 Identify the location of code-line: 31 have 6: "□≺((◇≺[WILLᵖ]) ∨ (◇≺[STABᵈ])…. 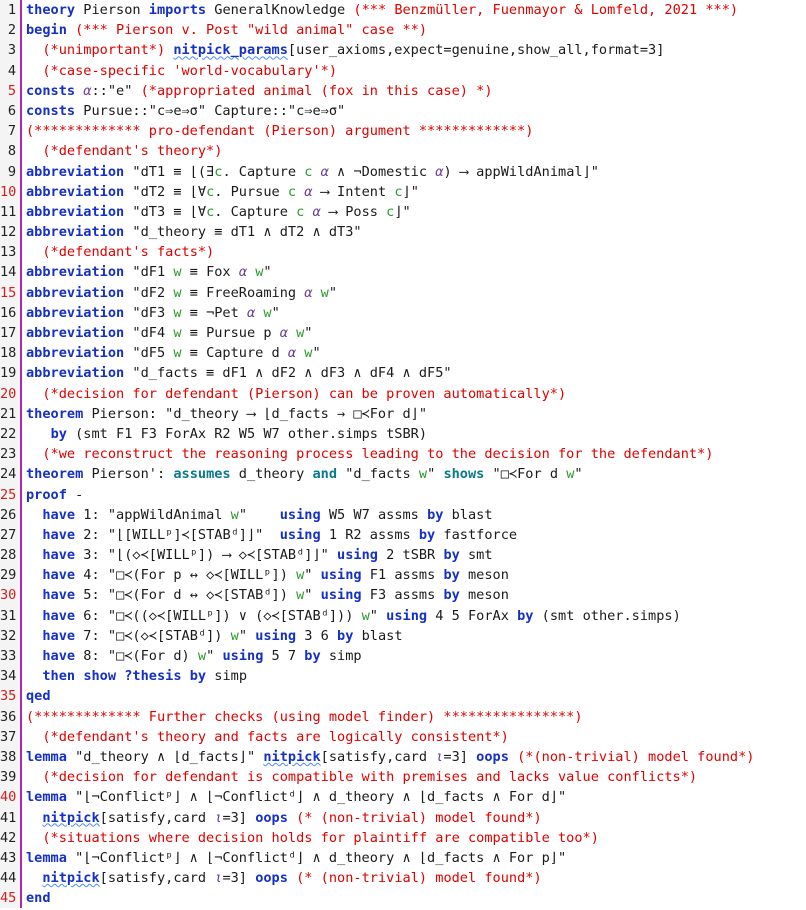
(403, 615).